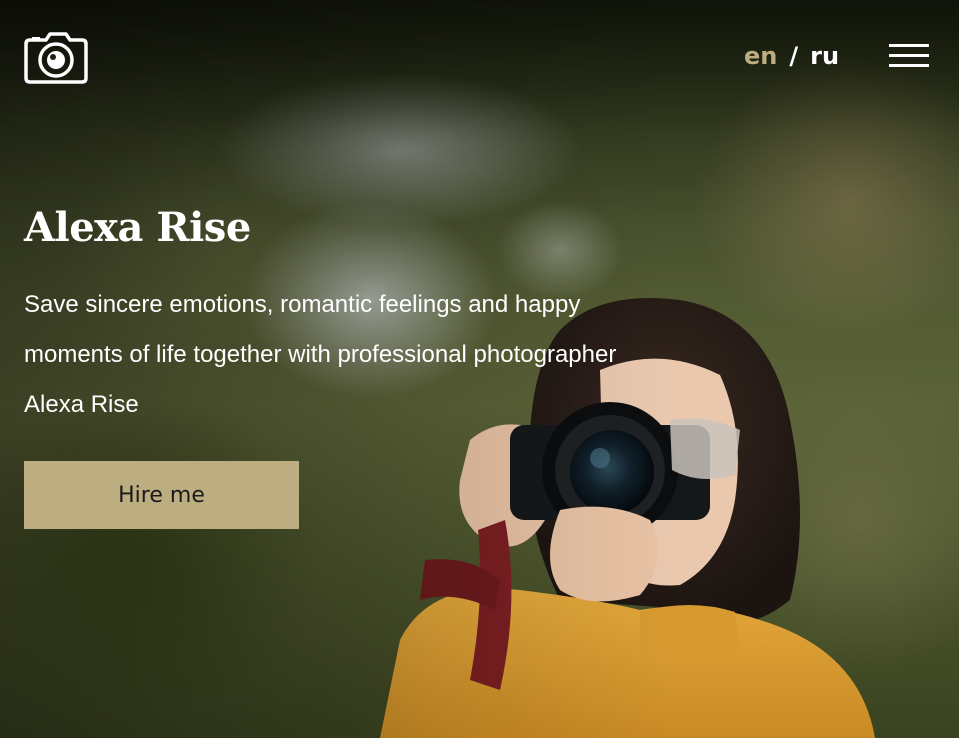 This screenshot has height=738, width=959. Describe the element at coordinates (760, 56) in the screenshot. I see `lang-en-link: en` at that location.